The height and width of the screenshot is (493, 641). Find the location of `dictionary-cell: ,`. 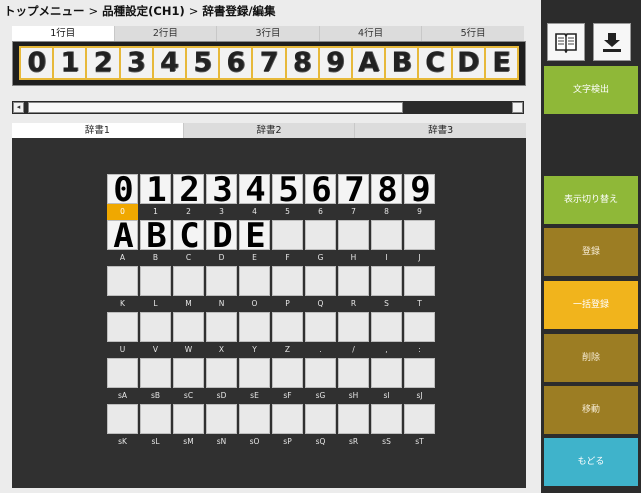

dictionary-cell: , is located at coordinates (386, 335).